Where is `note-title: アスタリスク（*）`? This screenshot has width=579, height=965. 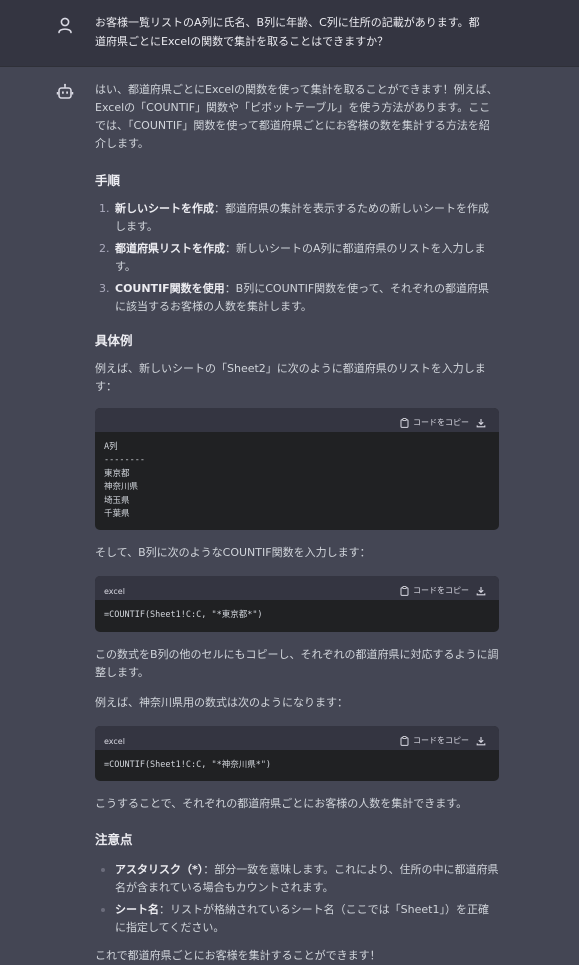 note-title: アスタリスク（*） is located at coordinates (159, 870).